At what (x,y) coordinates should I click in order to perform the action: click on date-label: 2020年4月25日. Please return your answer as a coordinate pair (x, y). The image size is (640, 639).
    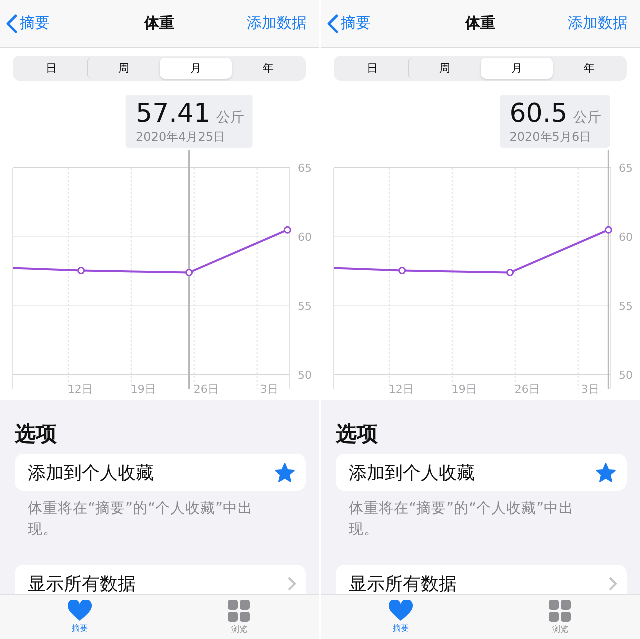
    Looking at the image, I should click on (181, 137).